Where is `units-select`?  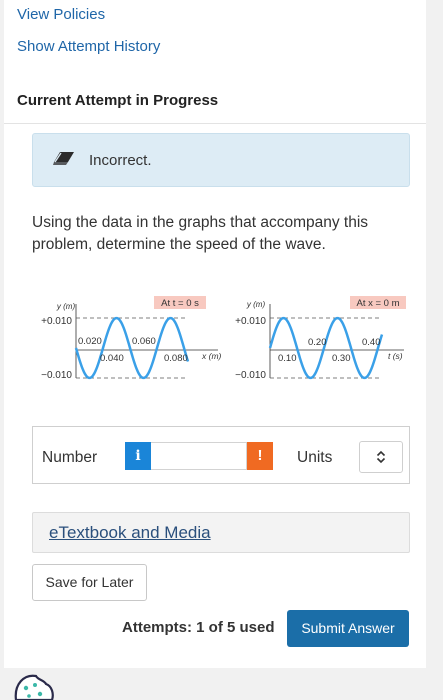 units-select is located at coordinates (381, 457).